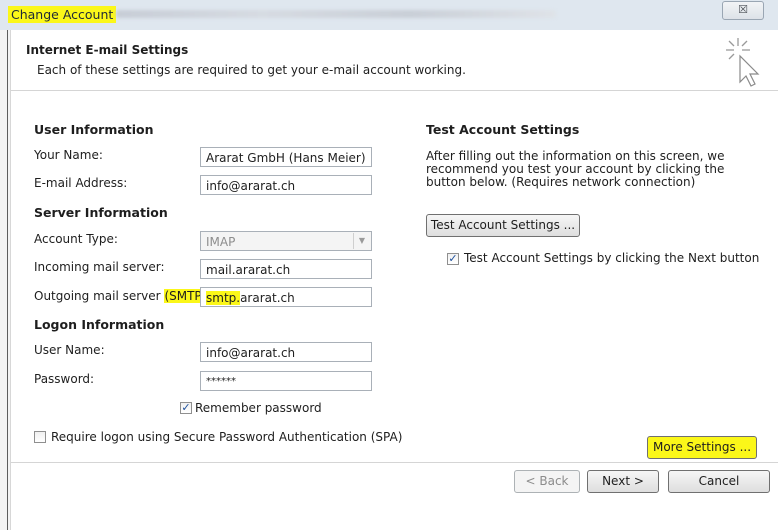  What do you see at coordinates (503, 129) in the screenshot?
I see `test-settings-heading: Test Account Settings` at bounding box center [503, 129].